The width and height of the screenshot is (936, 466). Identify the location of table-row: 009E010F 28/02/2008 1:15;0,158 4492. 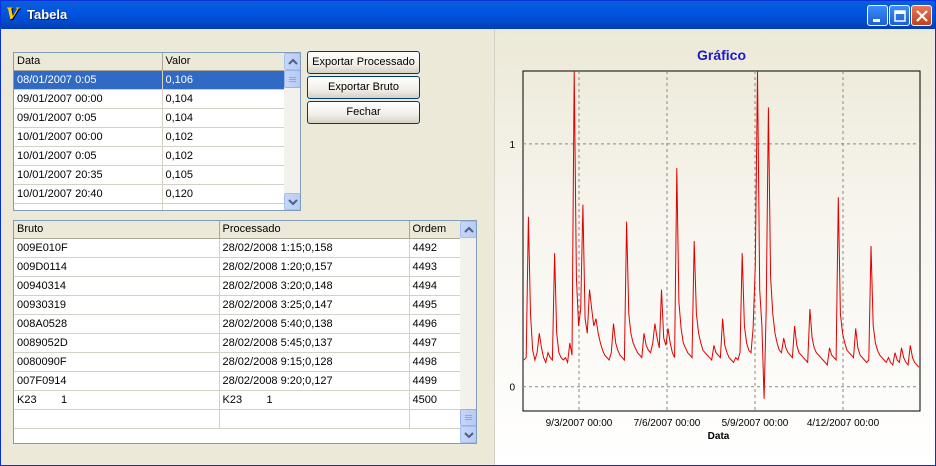
(237, 248).